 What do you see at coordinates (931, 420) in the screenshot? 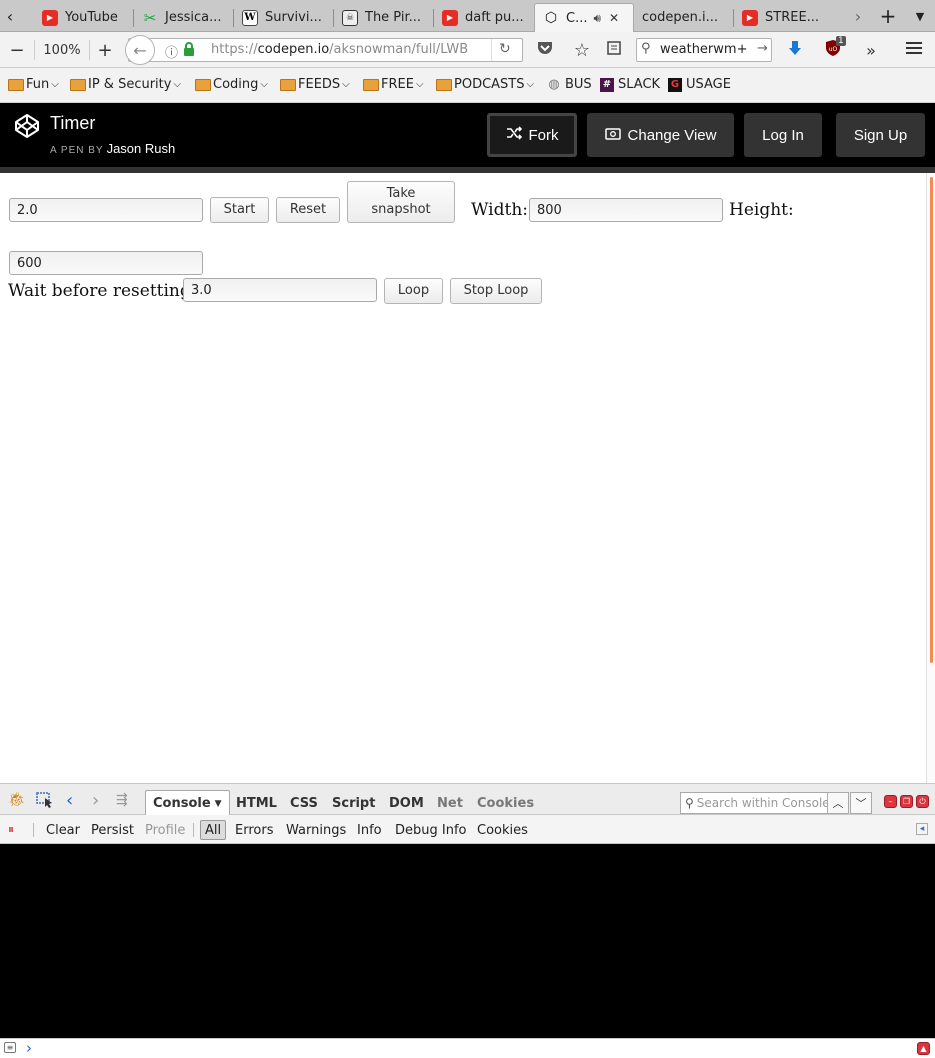
I see `scrollbar-thumb` at bounding box center [931, 420].